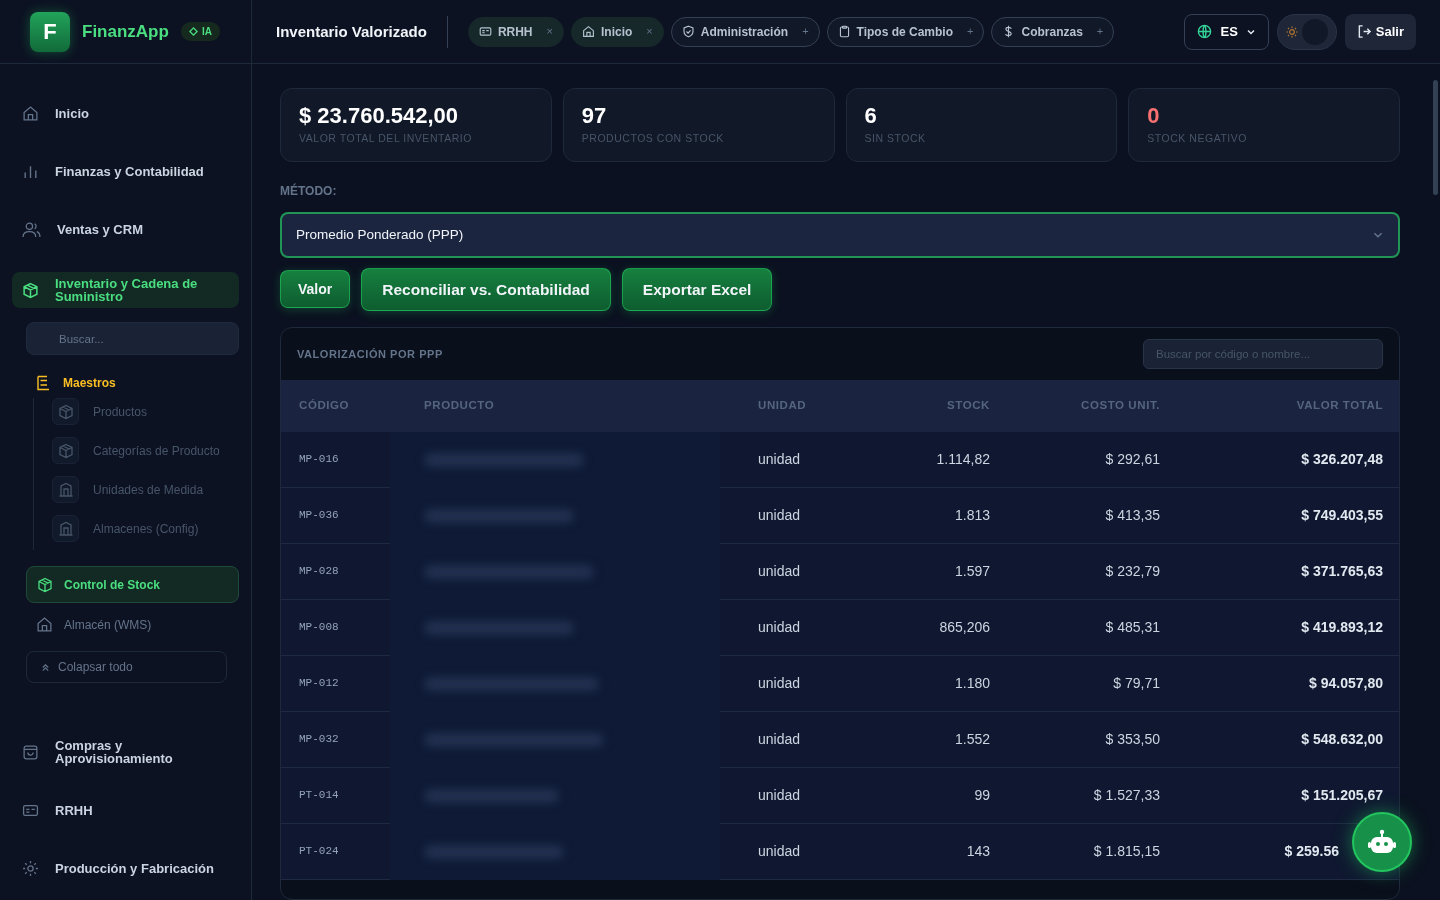  I want to click on header-tab: RRHH ×, so click(515, 31).